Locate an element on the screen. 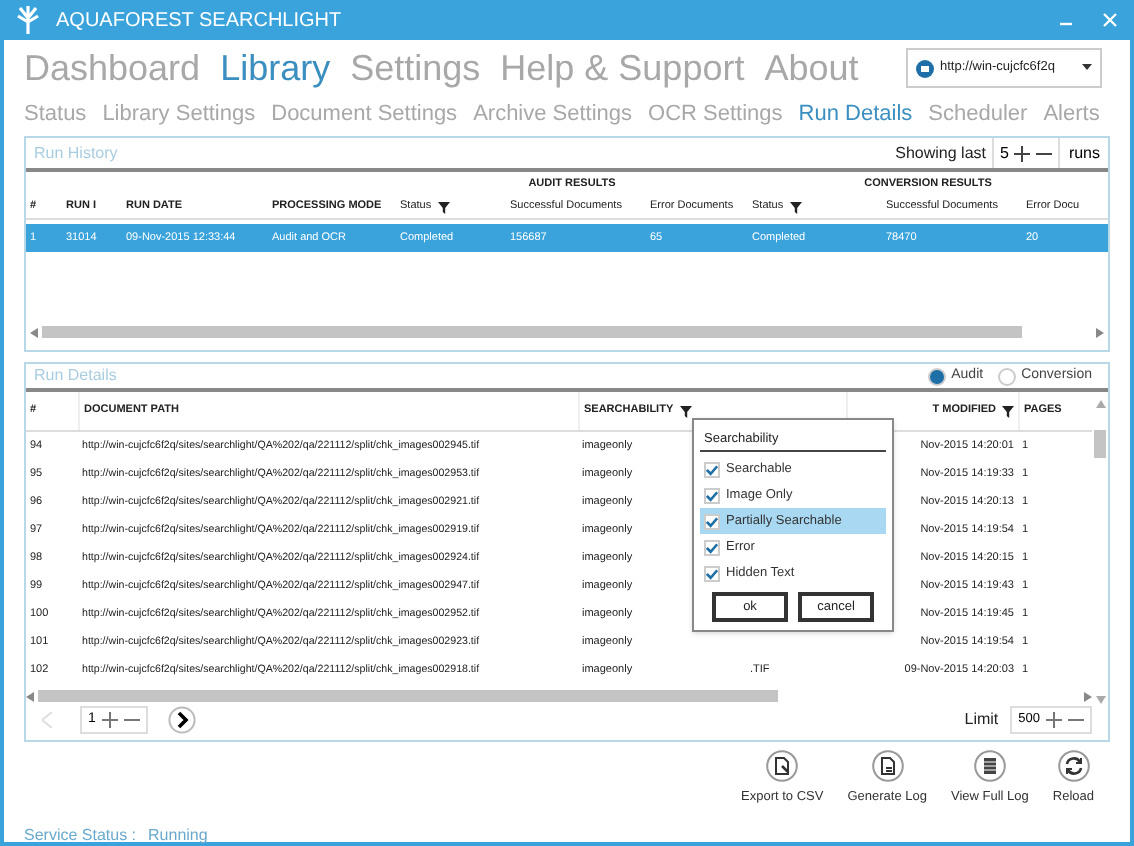  tree-logo-icon is located at coordinates (28, 20).